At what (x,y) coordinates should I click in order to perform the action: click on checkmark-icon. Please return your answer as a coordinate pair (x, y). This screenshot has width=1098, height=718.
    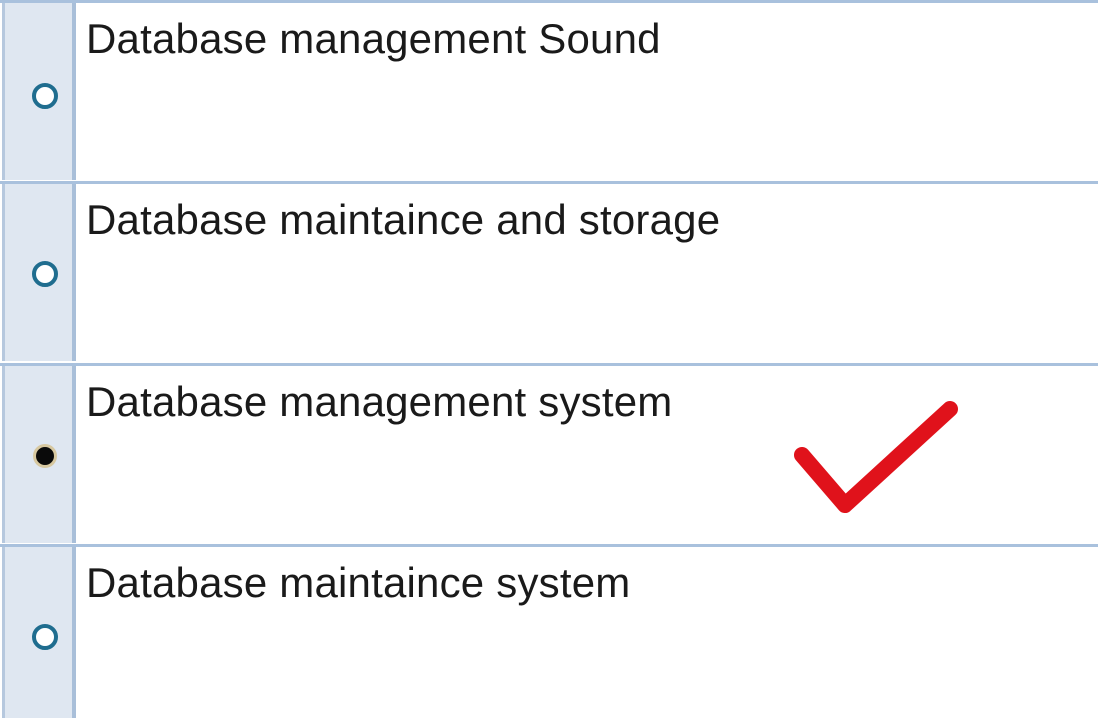
    Looking at the image, I should click on (876, 457).